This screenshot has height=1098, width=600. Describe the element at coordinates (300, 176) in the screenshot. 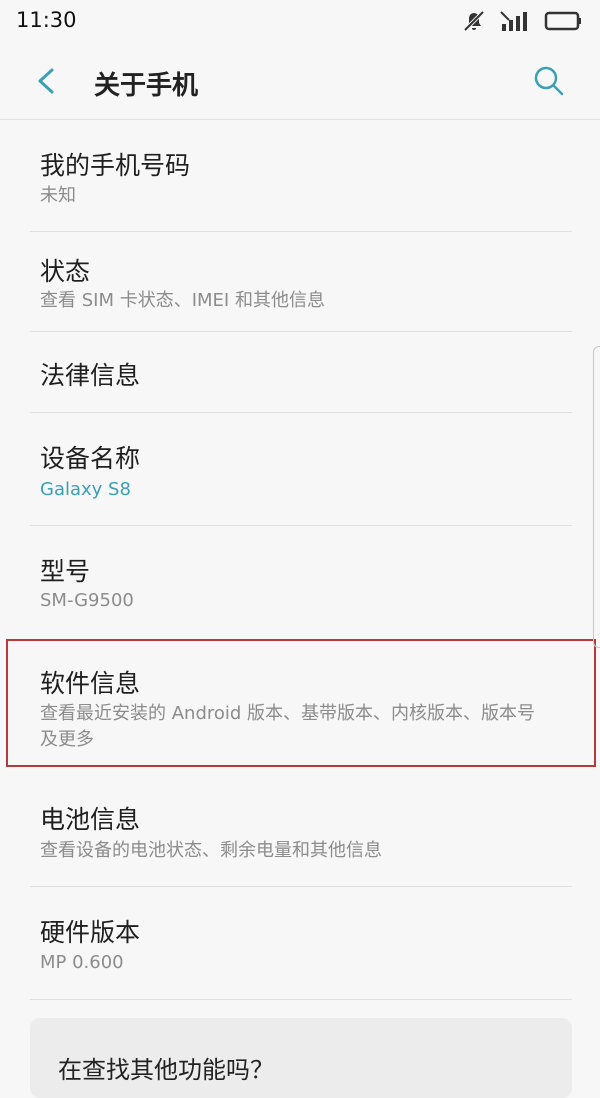

I see `list-item-phone-number: 我的手机号码 未知` at that location.